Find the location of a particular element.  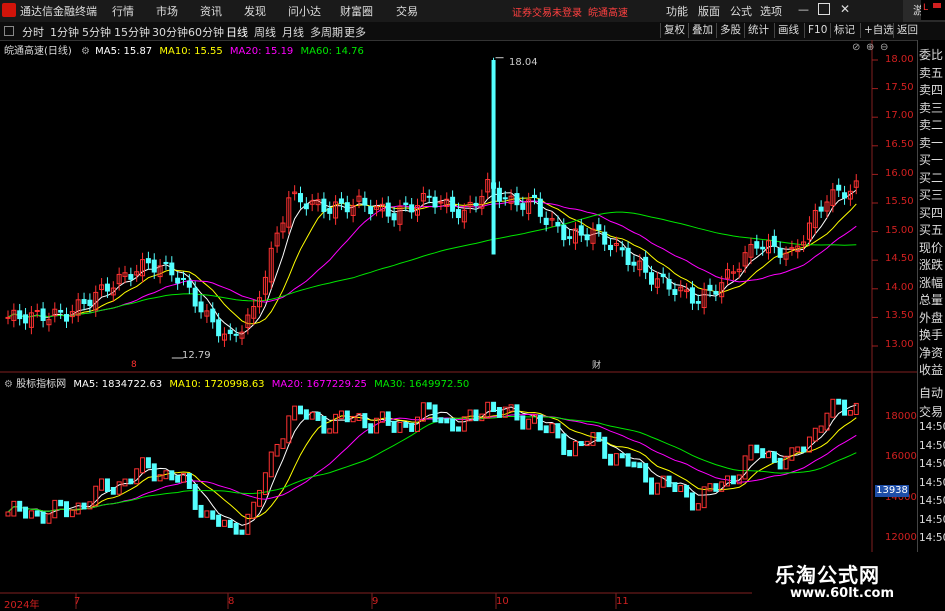

menu-hangqing: 行情 is located at coordinates (123, 11).